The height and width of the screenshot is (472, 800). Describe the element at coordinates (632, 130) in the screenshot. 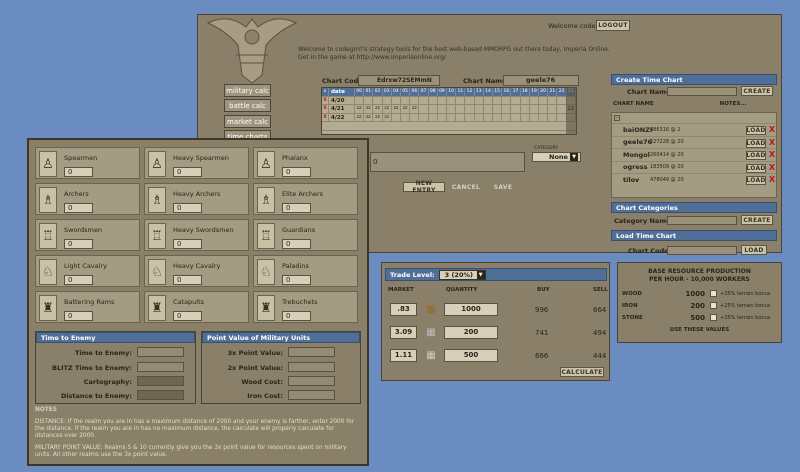

I see `chart-name: baiONZI` at that location.